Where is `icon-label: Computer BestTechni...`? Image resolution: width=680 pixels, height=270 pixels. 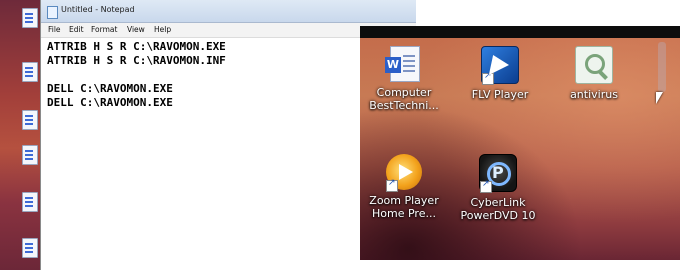 icon-label: Computer BestTechni... is located at coordinates (404, 99).